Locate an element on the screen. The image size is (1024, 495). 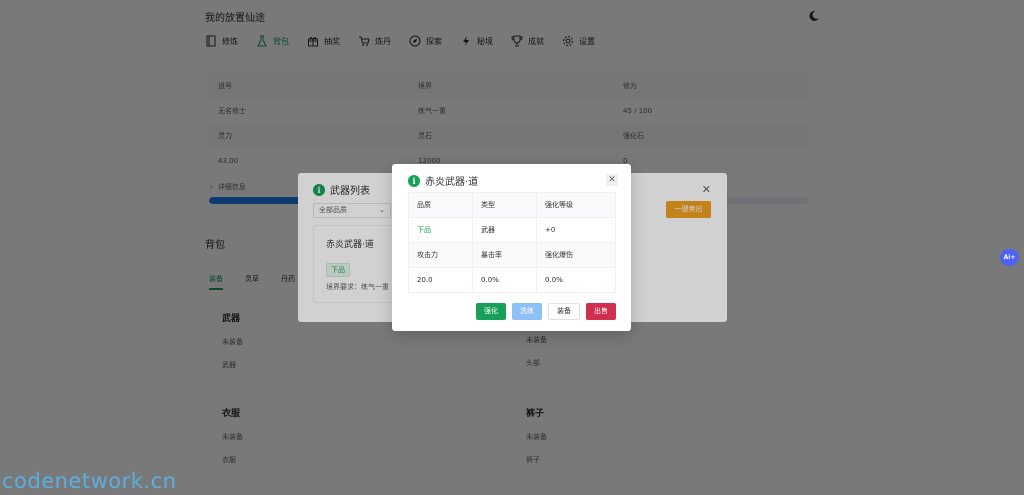
equip-button: 装备 is located at coordinates (564, 311).